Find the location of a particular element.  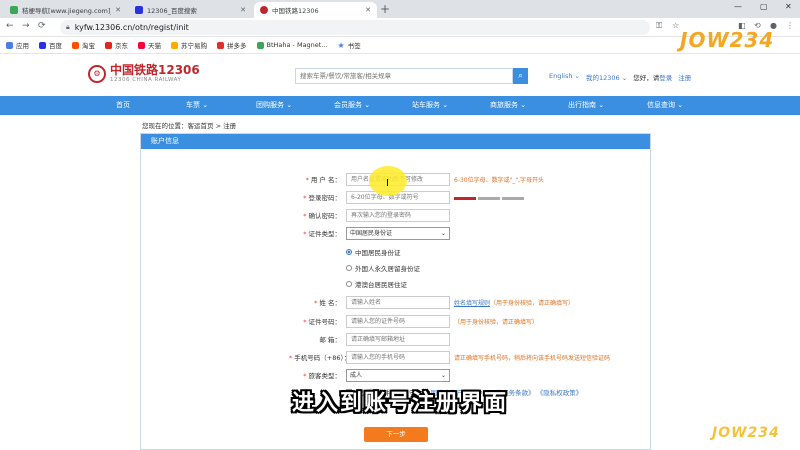

browser-tab-3-active: 中国铁路12306 ✕ is located at coordinates (315, 10).